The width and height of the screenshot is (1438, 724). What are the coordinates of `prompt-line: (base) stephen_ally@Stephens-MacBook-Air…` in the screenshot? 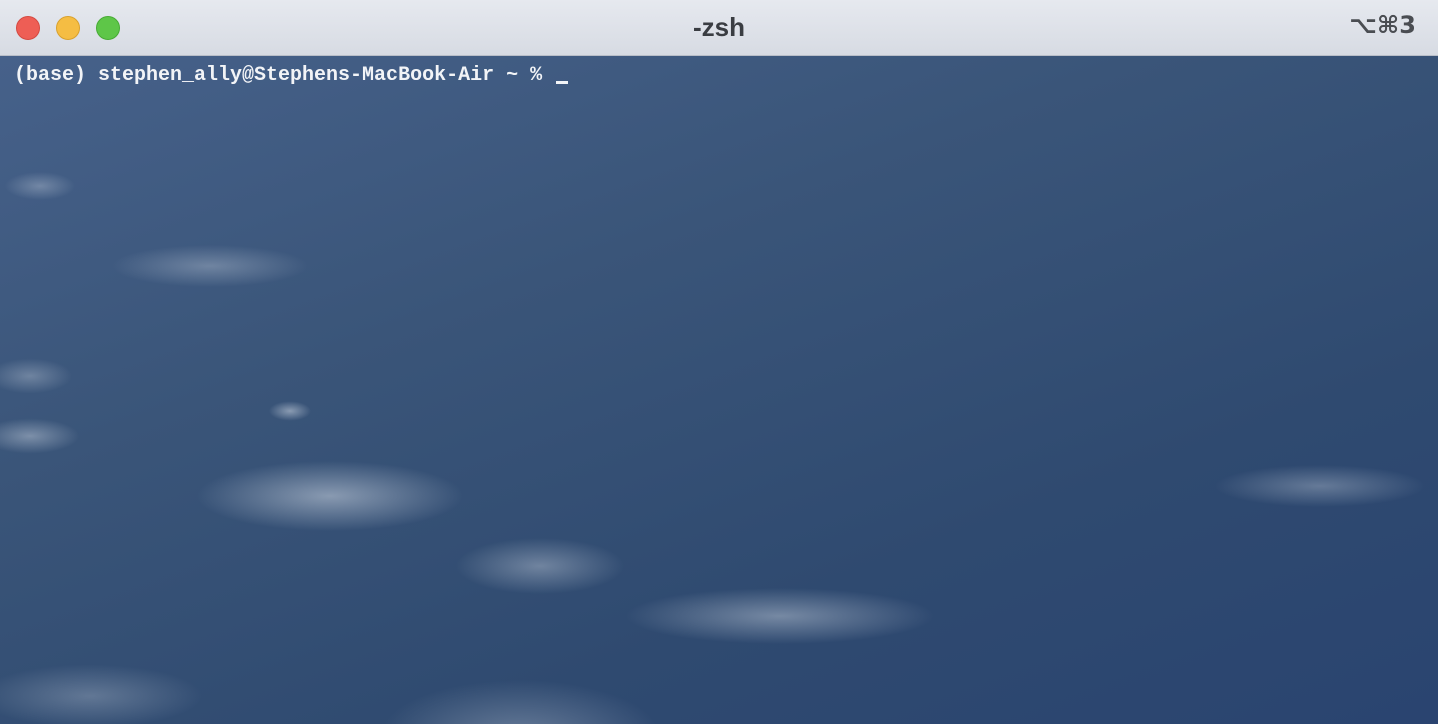 It's located at (291, 75).